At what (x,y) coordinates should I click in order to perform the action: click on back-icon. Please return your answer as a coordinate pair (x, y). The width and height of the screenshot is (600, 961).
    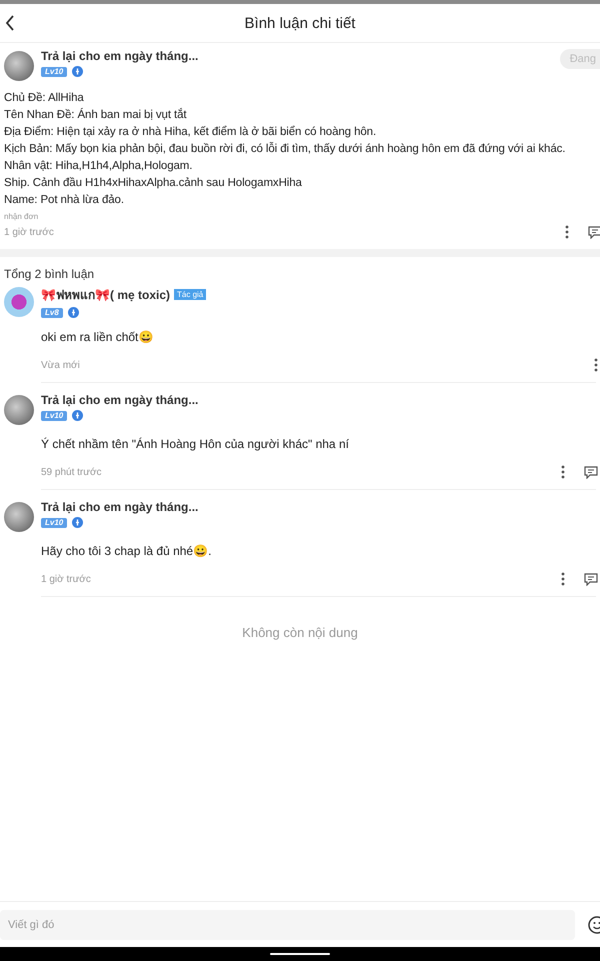
    Looking at the image, I should click on (10, 23).